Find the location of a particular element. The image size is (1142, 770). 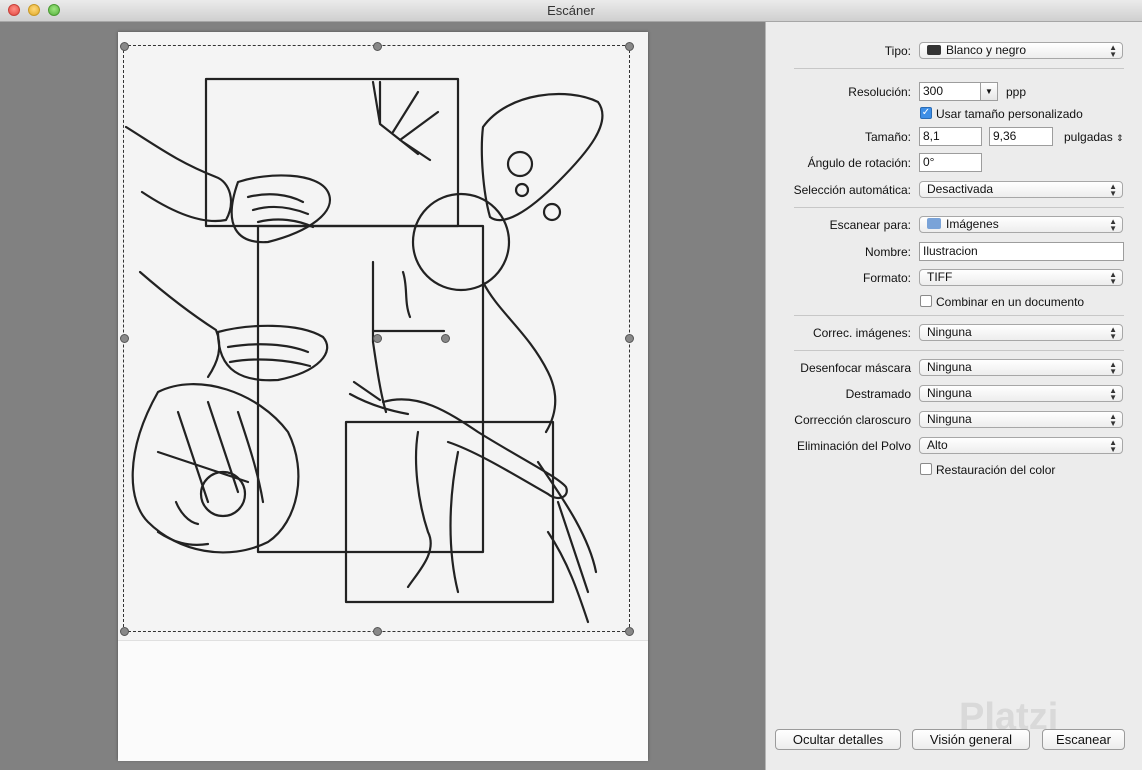

row-polvo: Eliminación del Polvo Alto ▲ ▼ is located at coordinates (954, 446).